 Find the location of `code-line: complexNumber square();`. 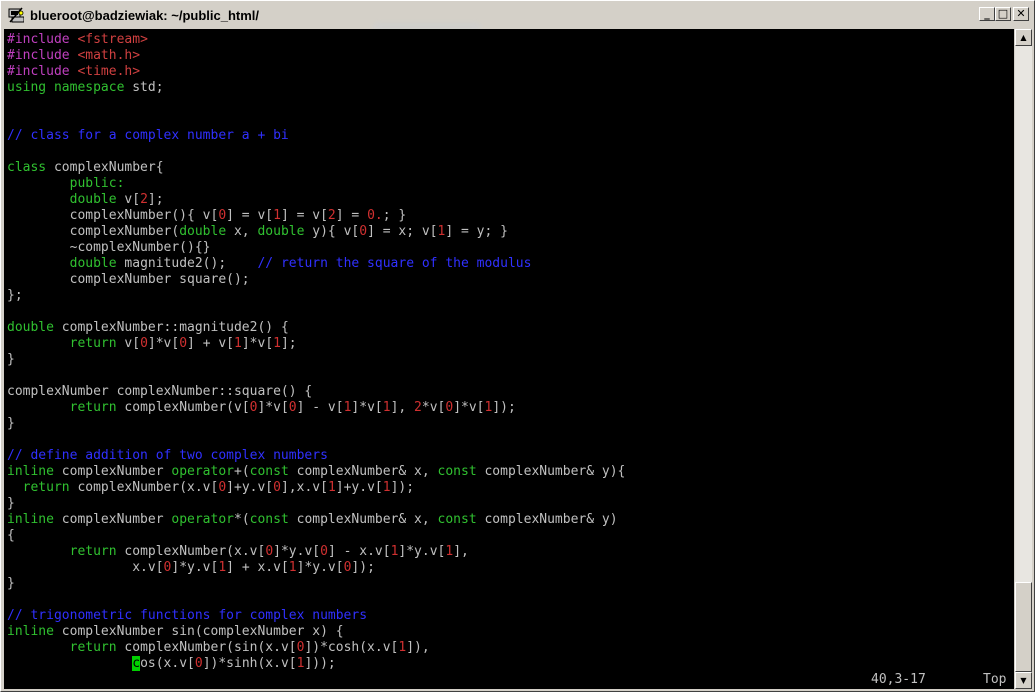

code-line: complexNumber square(); is located at coordinates (316, 280).